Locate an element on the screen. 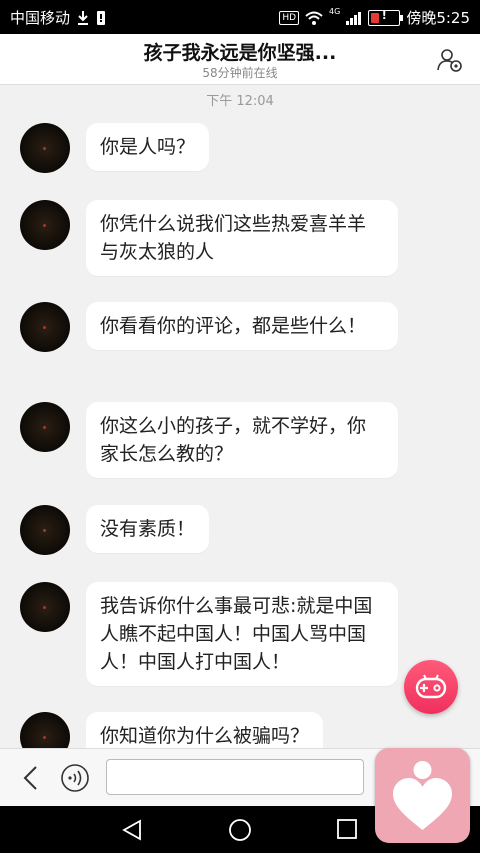 This screenshot has height=853, width=480. message-row: 我告诉你什么事最可悲:就是中国人瞧不起中国人！中国人骂中国人！中国人打中国人！ is located at coordinates (209, 634).